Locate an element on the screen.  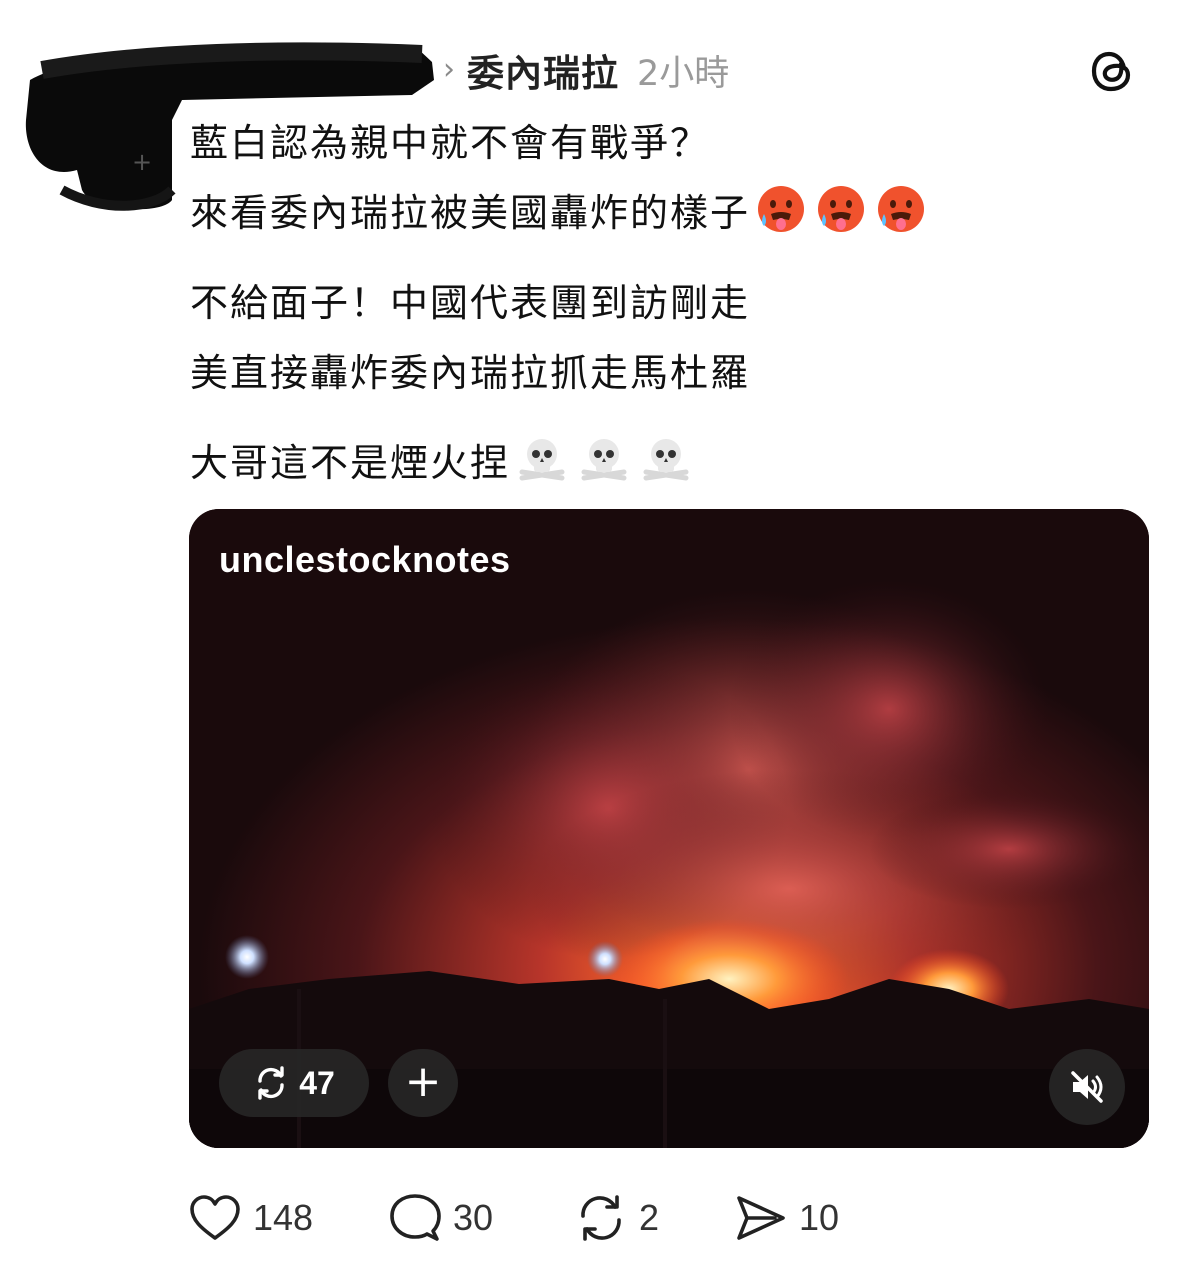
video-repost-count-button: 47 is located at coordinates (294, 1083).